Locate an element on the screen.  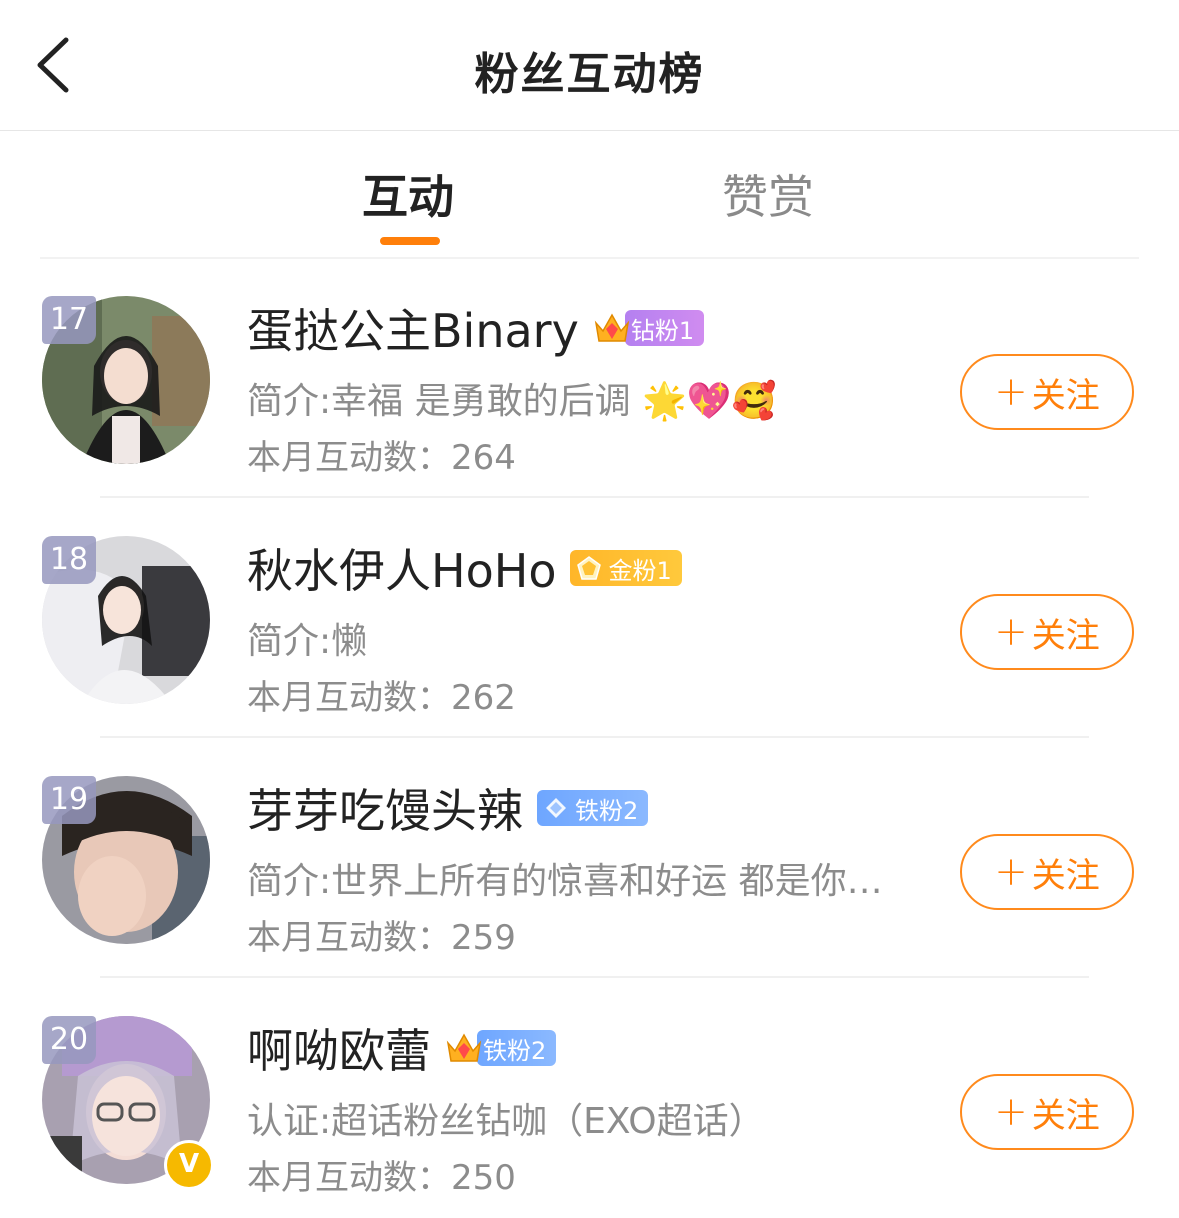
interaction-count: 本月互动数：264 is located at coordinates (381, 458).